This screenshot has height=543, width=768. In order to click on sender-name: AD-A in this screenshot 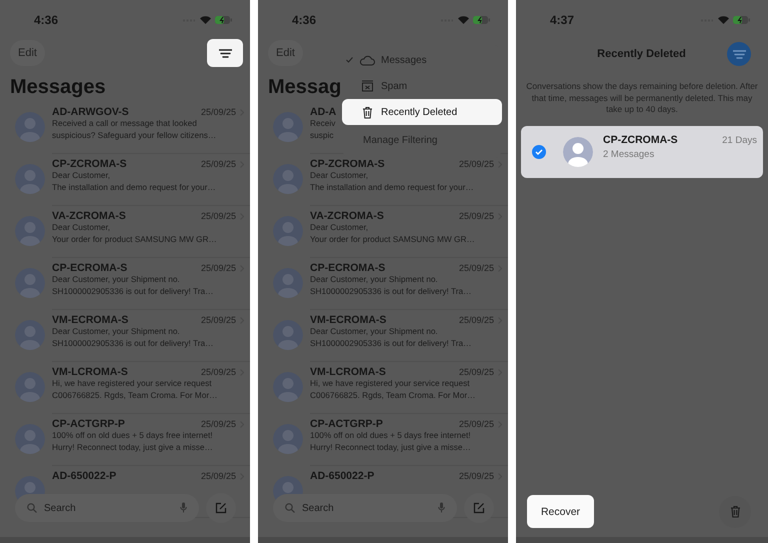, I will do `click(323, 112)`.